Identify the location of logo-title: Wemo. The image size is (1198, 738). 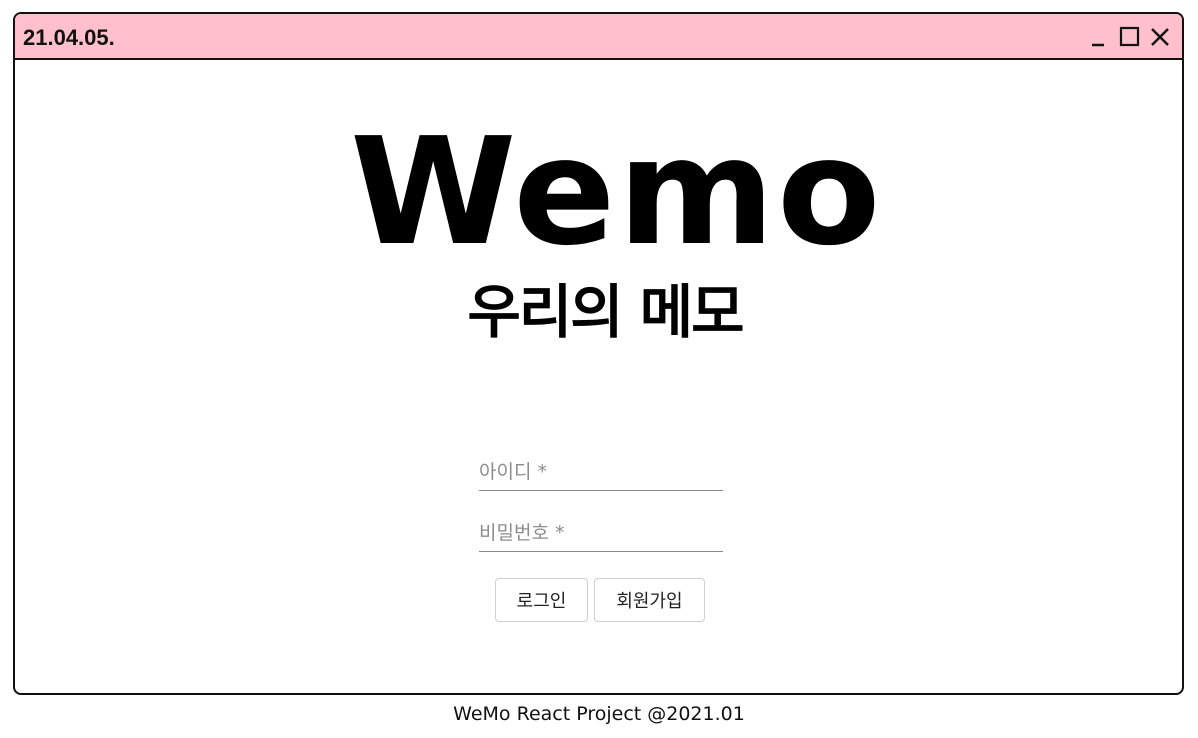
(616, 192).